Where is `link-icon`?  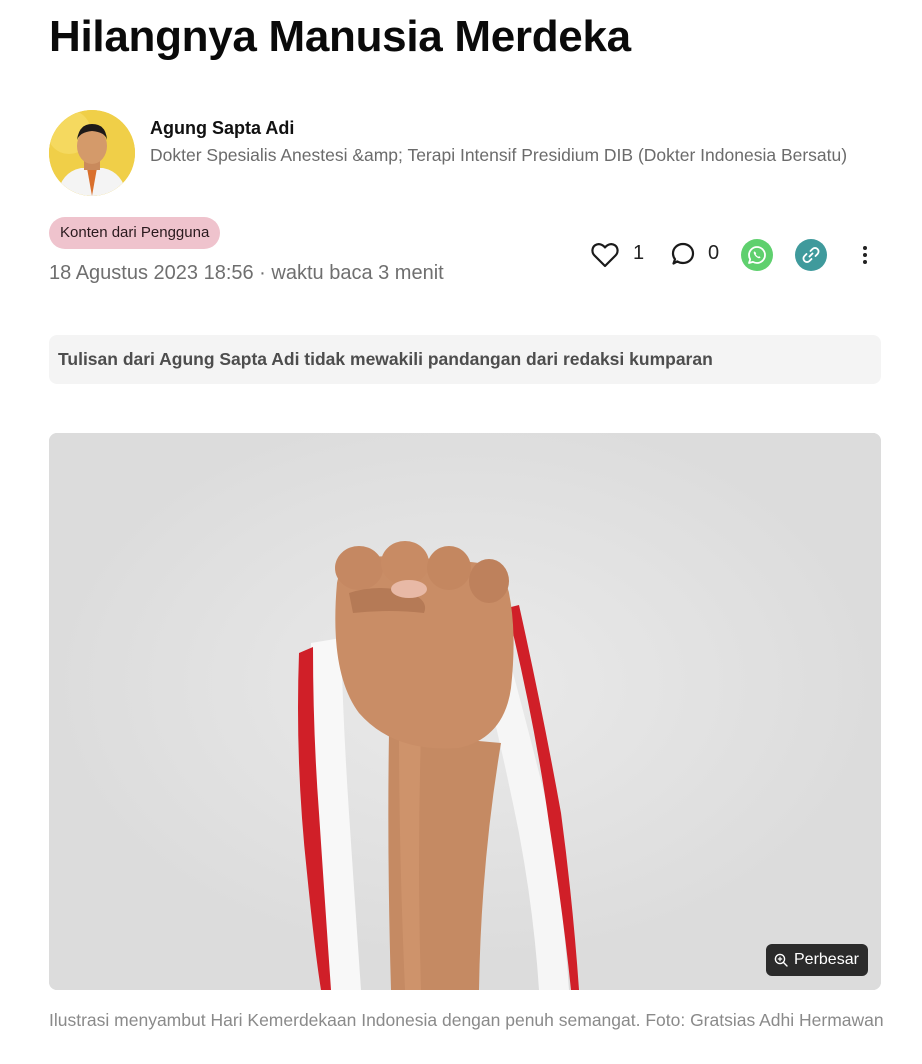
link-icon is located at coordinates (811, 255).